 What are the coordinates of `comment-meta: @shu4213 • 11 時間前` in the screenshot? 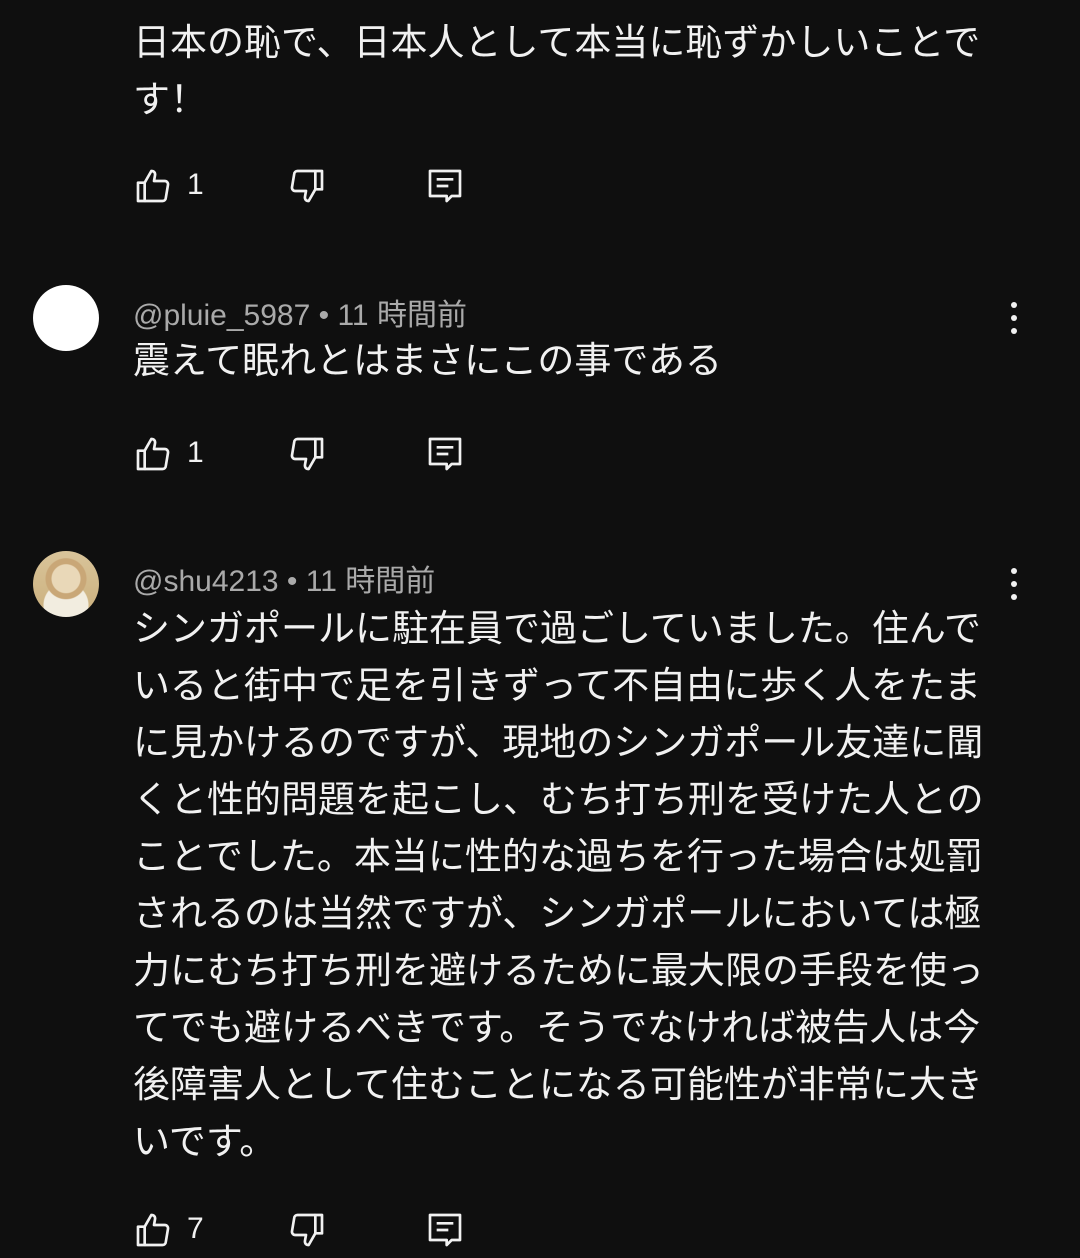 It's located at (284, 578).